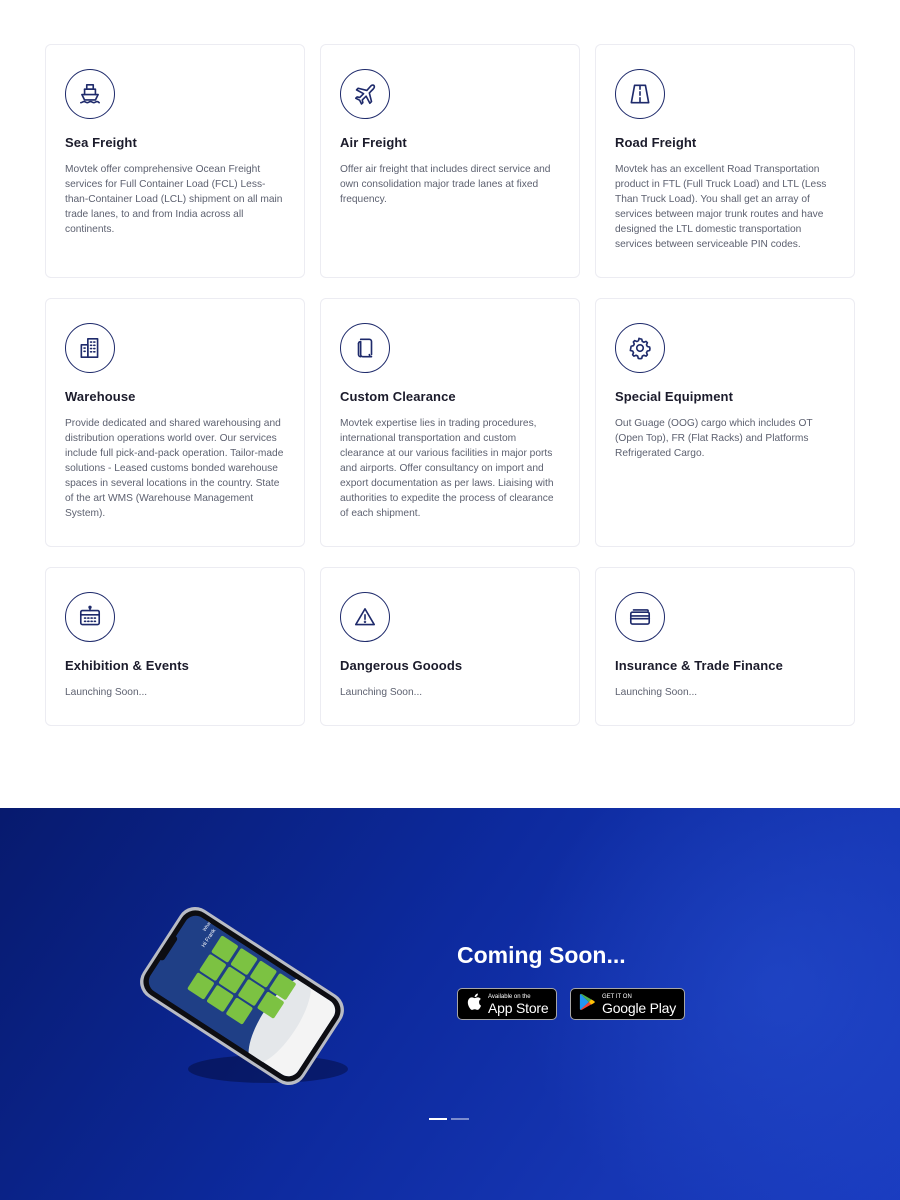 This screenshot has width=900, height=1200. What do you see at coordinates (587, 1004) in the screenshot?
I see `google-play-icon` at bounding box center [587, 1004].